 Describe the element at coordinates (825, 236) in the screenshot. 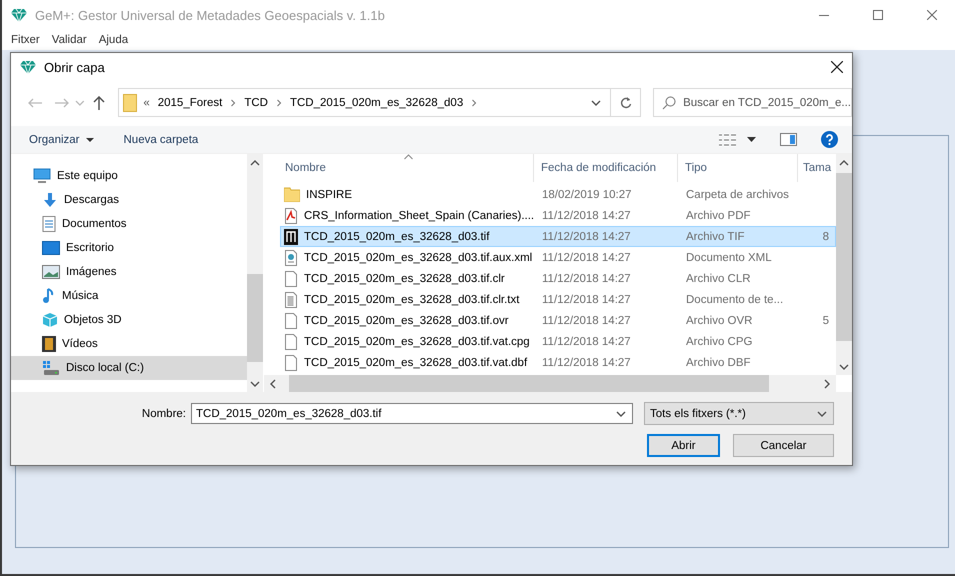

I see `file-size: 8` at that location.